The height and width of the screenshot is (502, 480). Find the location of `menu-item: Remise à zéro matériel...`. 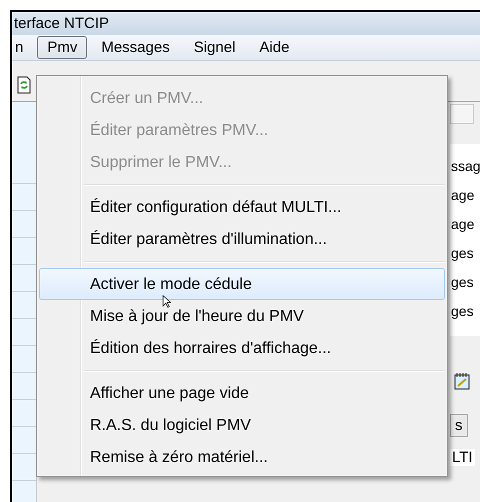

menu-item: Remise à zéro matériel... is located at coordinates (242, 457).